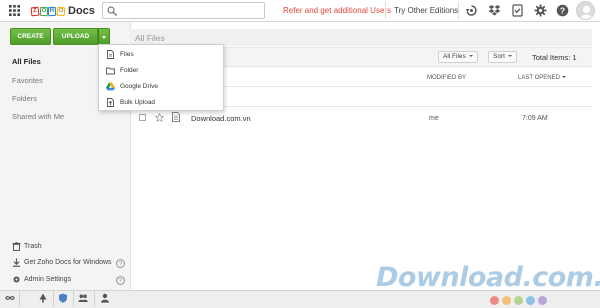  I want to click on sidebar-trash-link: Trash, so click(27, 246).